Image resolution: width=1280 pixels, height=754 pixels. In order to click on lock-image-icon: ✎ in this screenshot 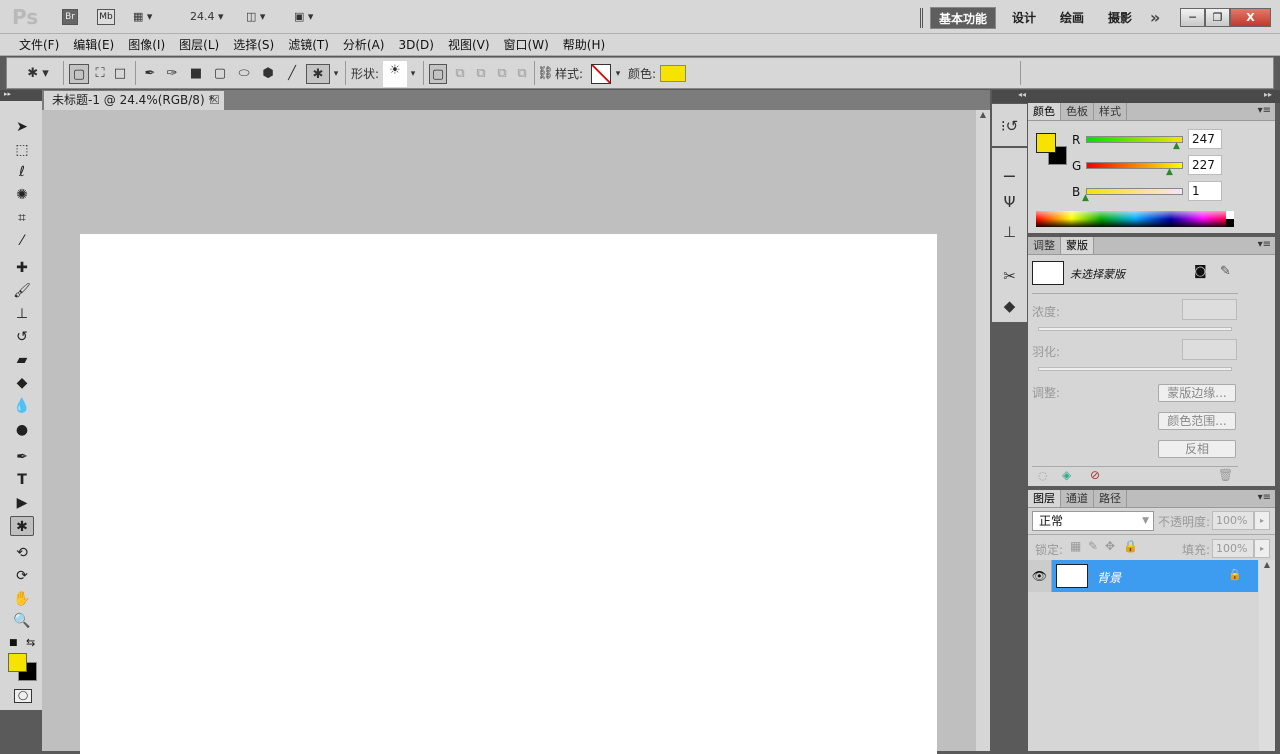, I will do `click(1093, 546)`.